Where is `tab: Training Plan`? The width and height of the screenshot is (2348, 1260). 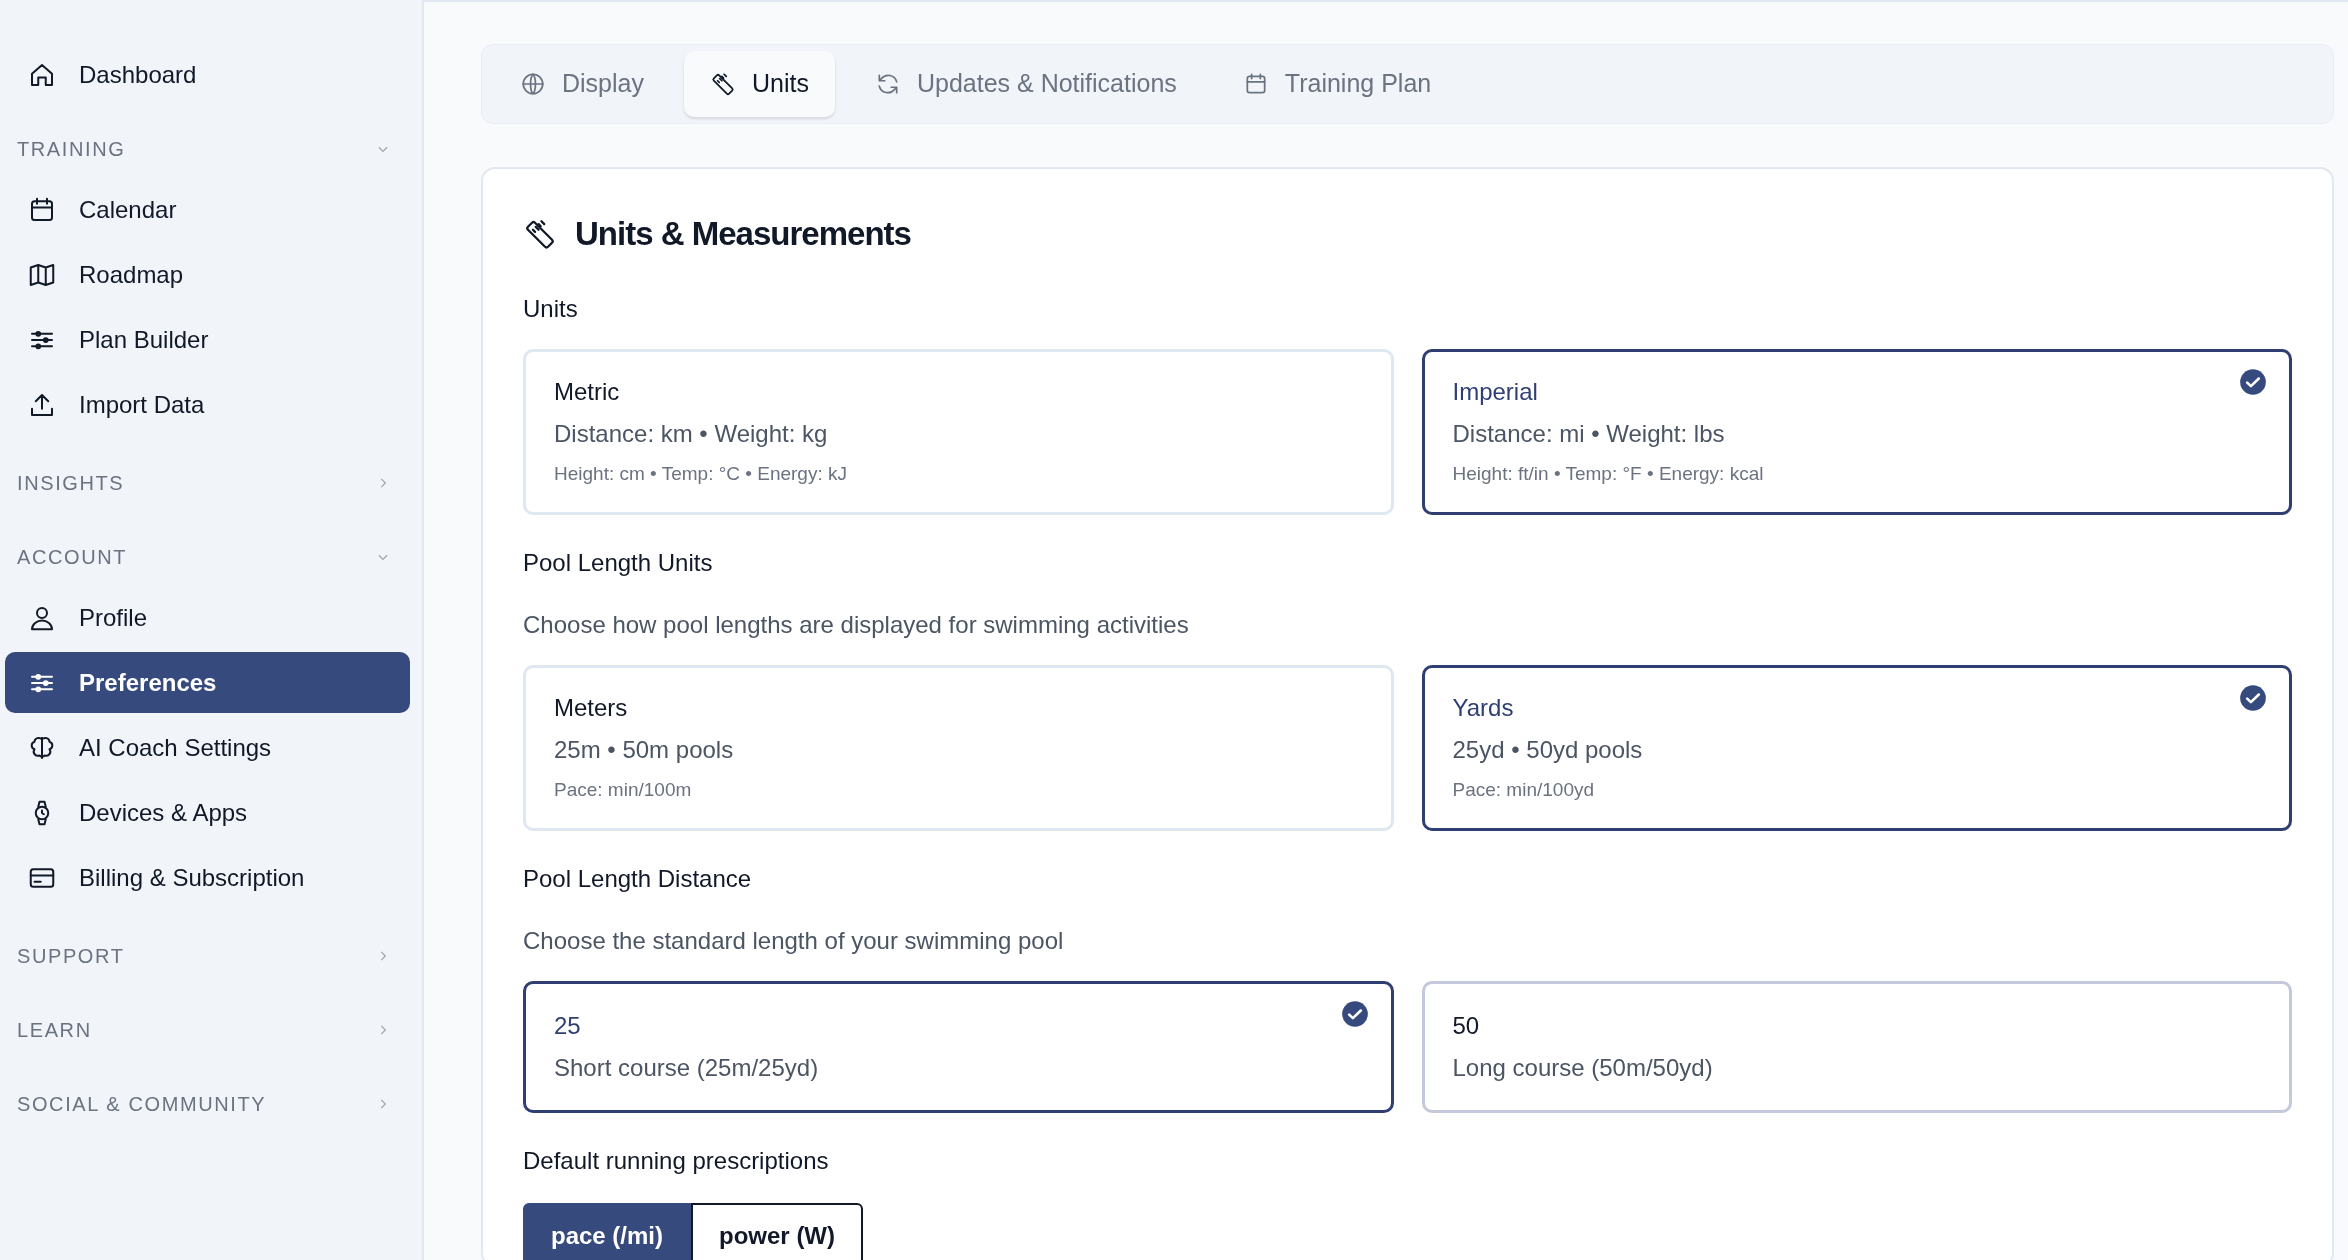 tab: Training Plan is located at coordinates (1337, 84).